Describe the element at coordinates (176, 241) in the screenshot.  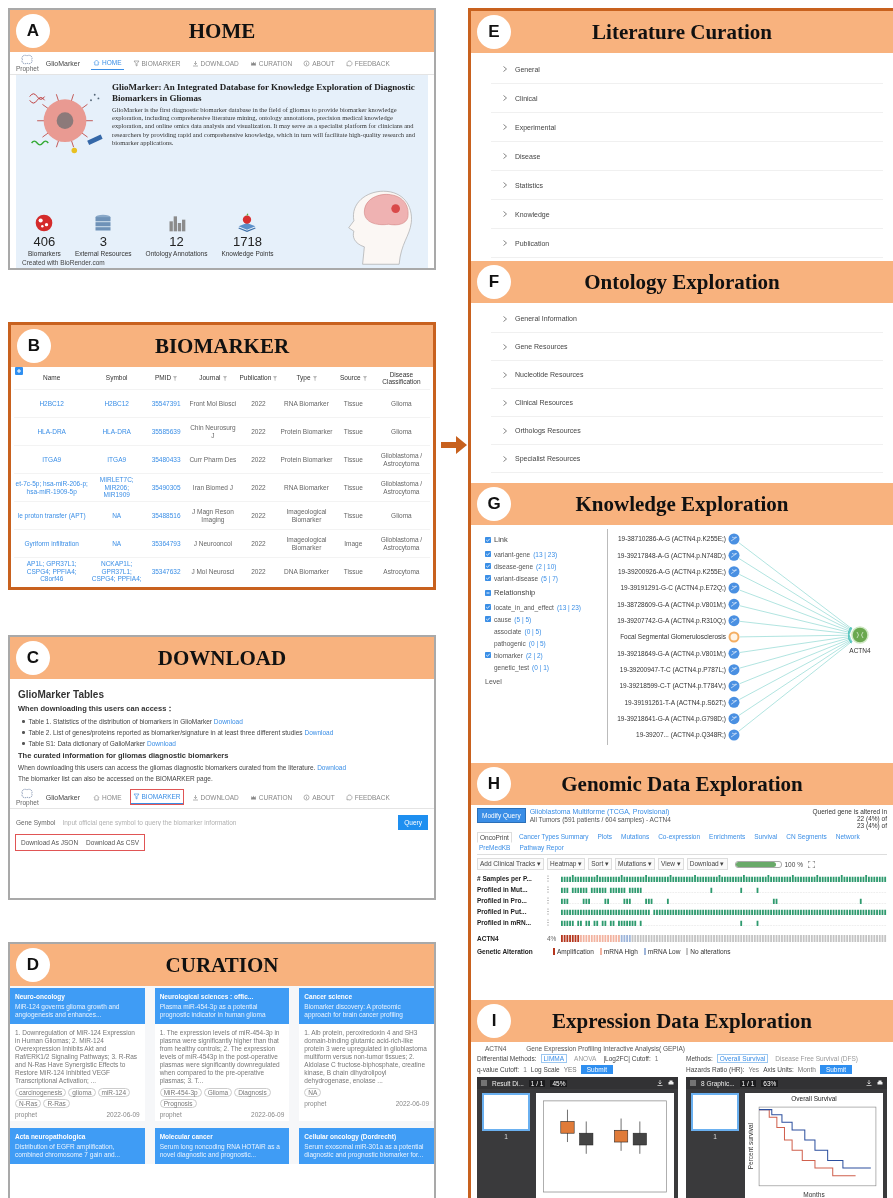
I see `stat-value: 12` at that location.